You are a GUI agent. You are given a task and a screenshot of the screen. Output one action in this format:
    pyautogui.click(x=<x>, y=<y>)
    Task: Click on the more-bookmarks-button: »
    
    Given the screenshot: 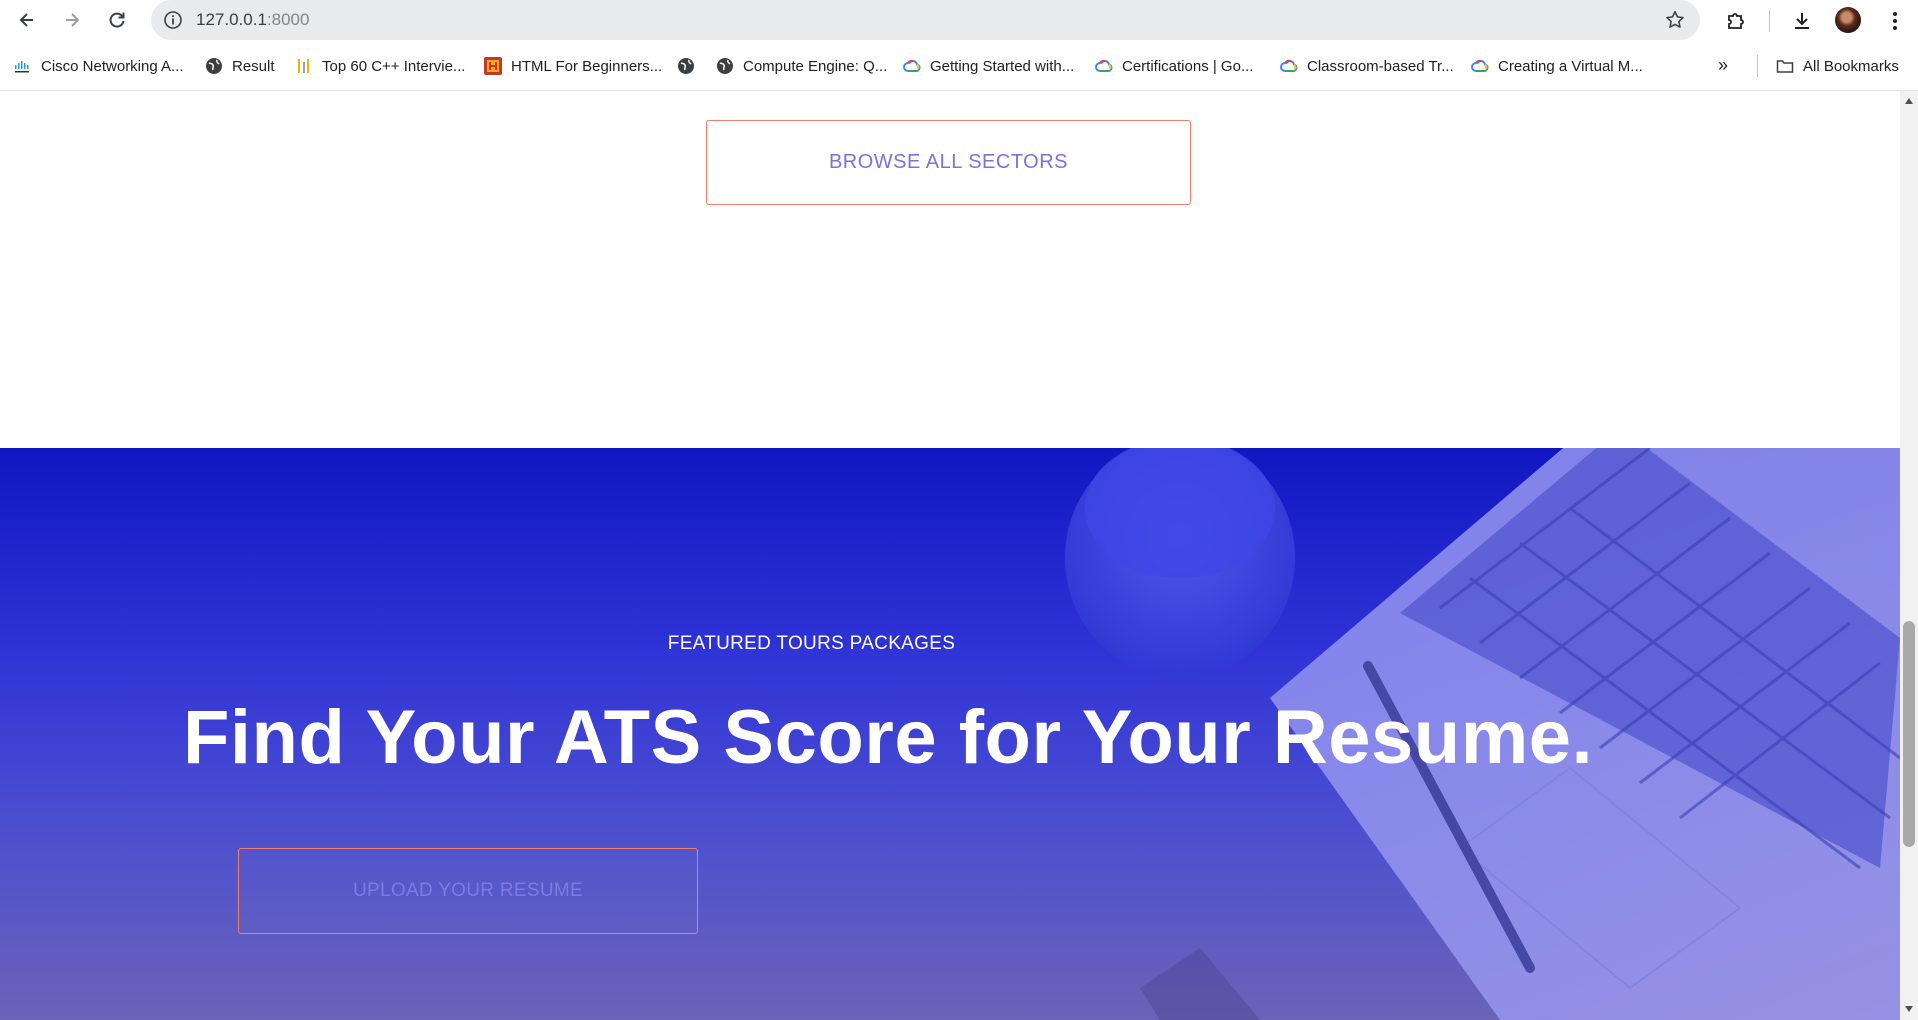 What is the action you would take?
    pyautogui.click(x=1723, y=65)
    